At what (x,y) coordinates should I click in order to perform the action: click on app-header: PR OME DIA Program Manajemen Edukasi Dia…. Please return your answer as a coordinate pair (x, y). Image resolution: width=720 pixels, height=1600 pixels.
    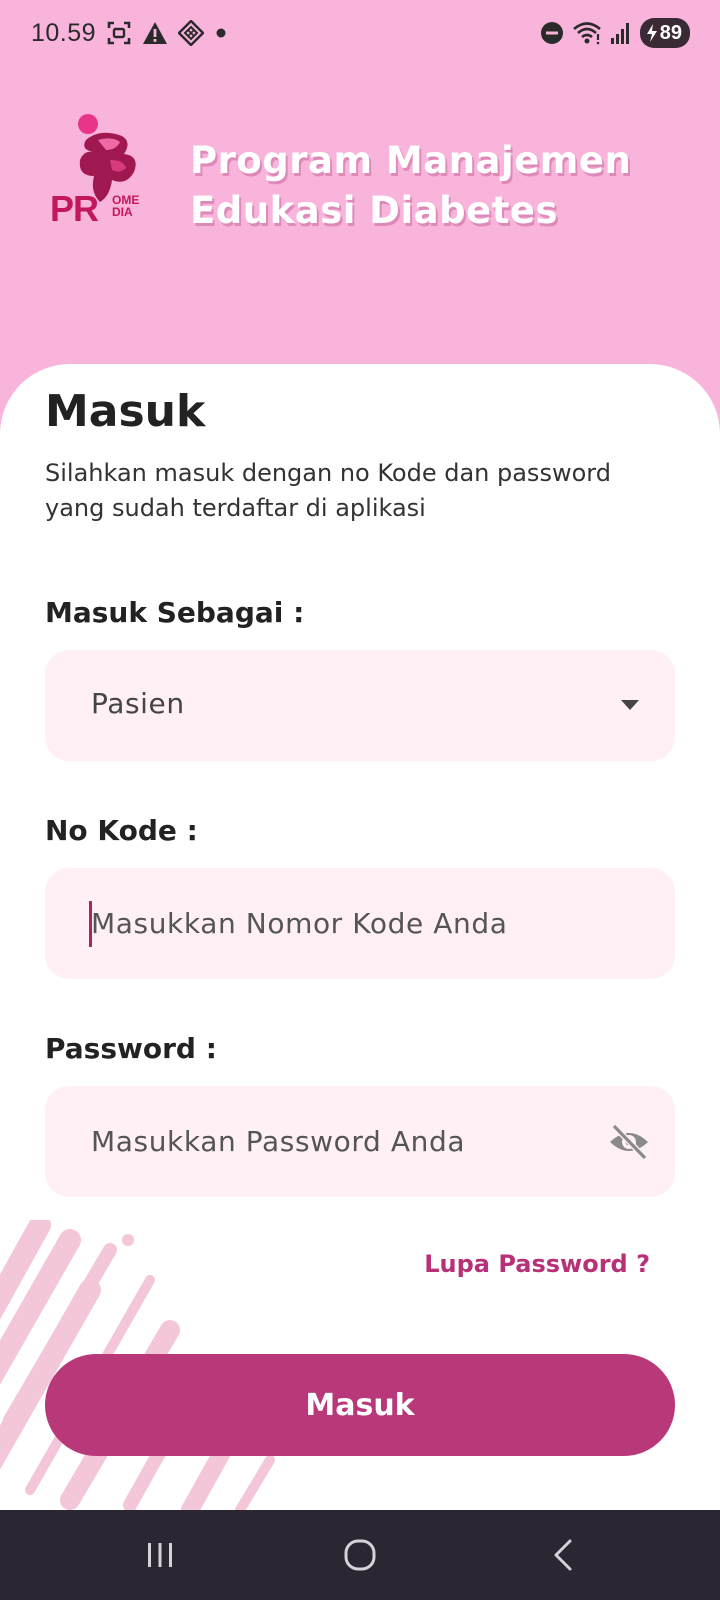
    Looking at the image, I should click on (360, 185).